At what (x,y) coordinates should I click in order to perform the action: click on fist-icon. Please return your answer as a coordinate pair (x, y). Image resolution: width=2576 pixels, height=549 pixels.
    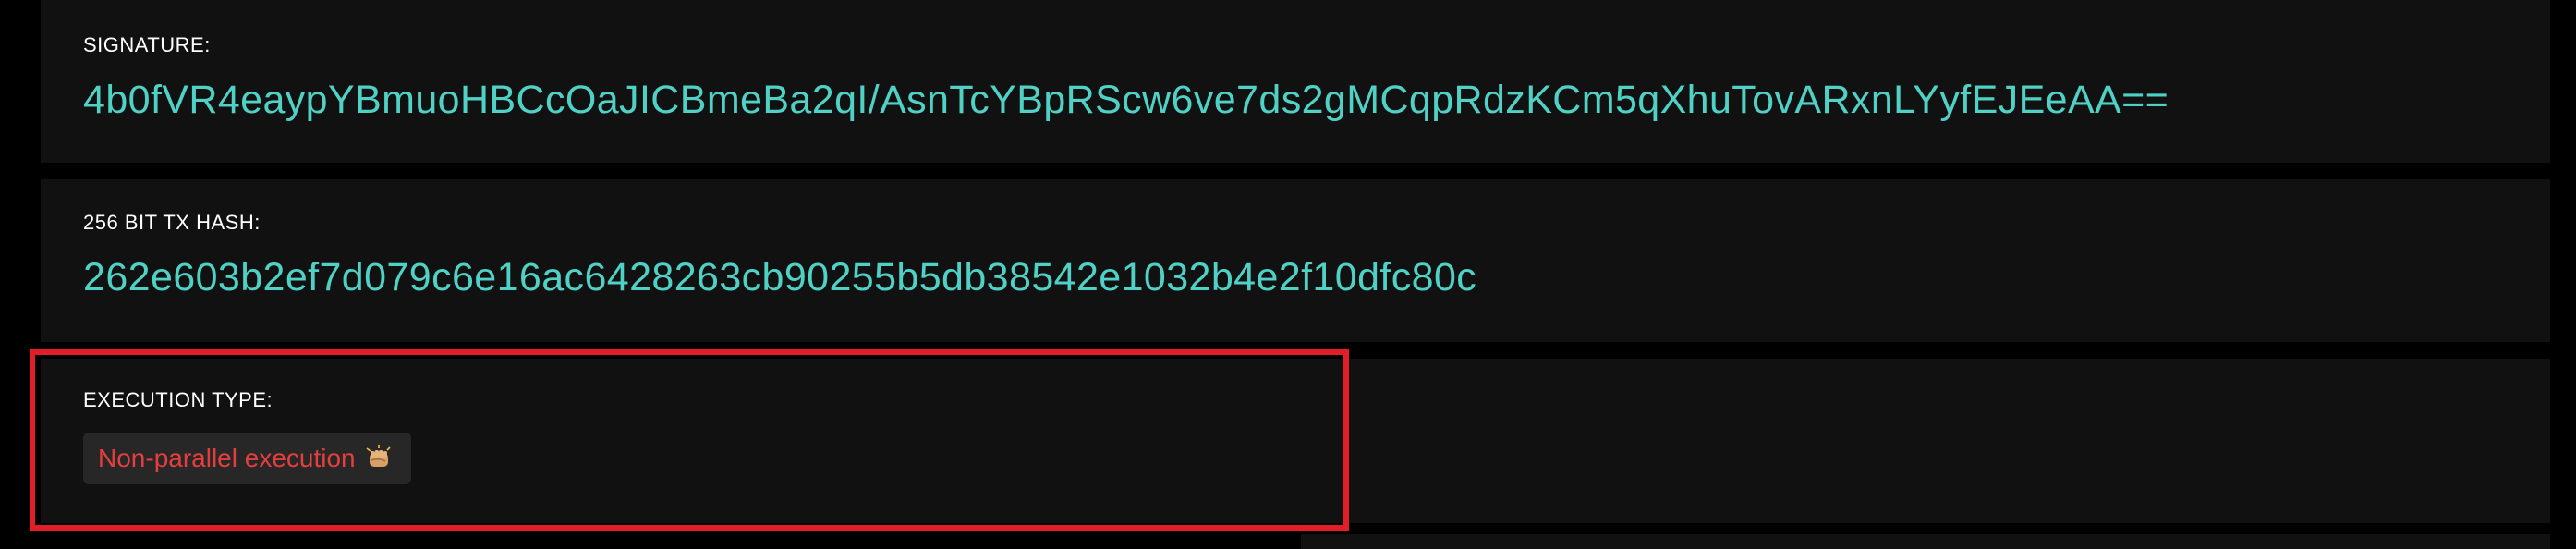
    Looking at the image, I should click on (379, 458).